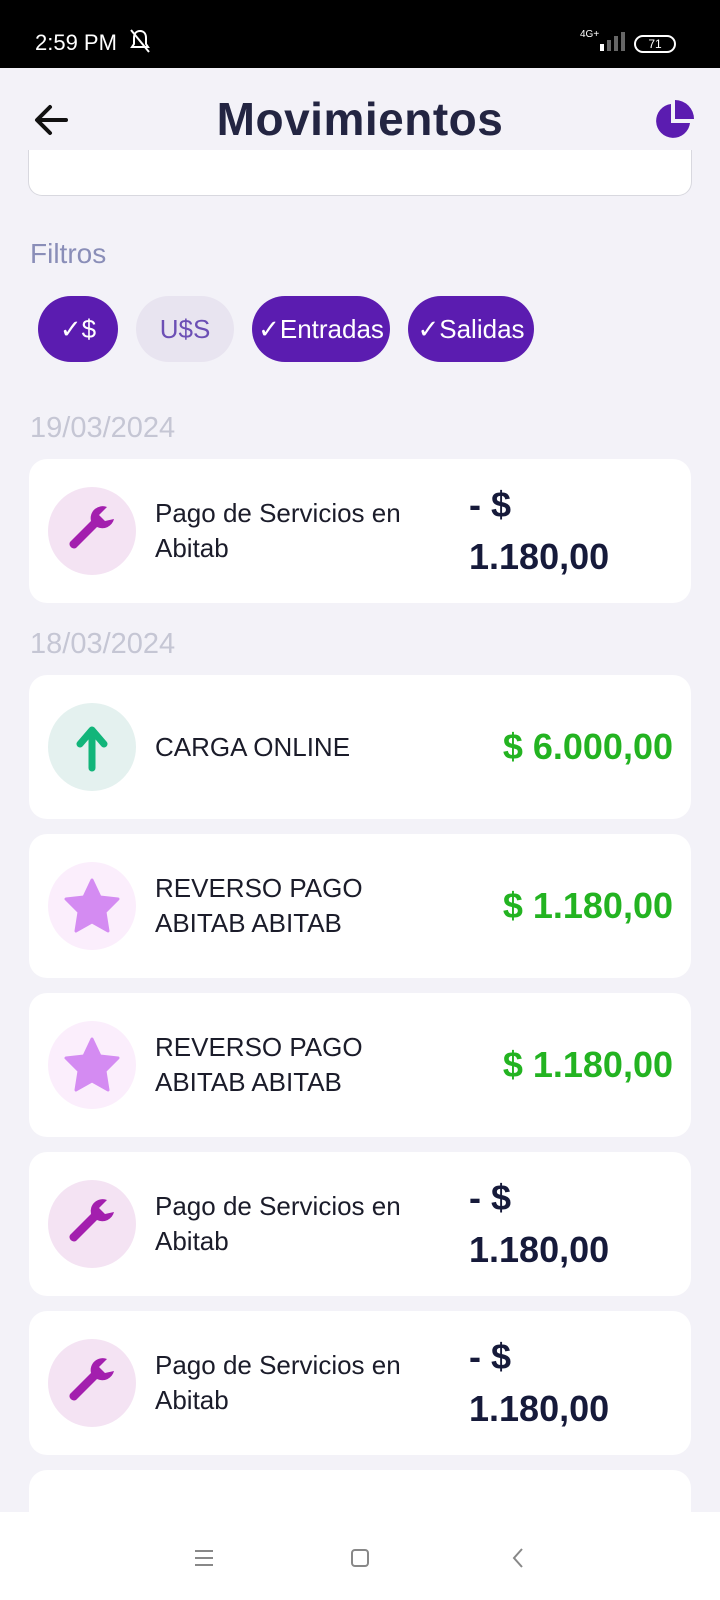 The image size is (720, 1600). I want to click on system-nav-bar, so click(360, 1556).